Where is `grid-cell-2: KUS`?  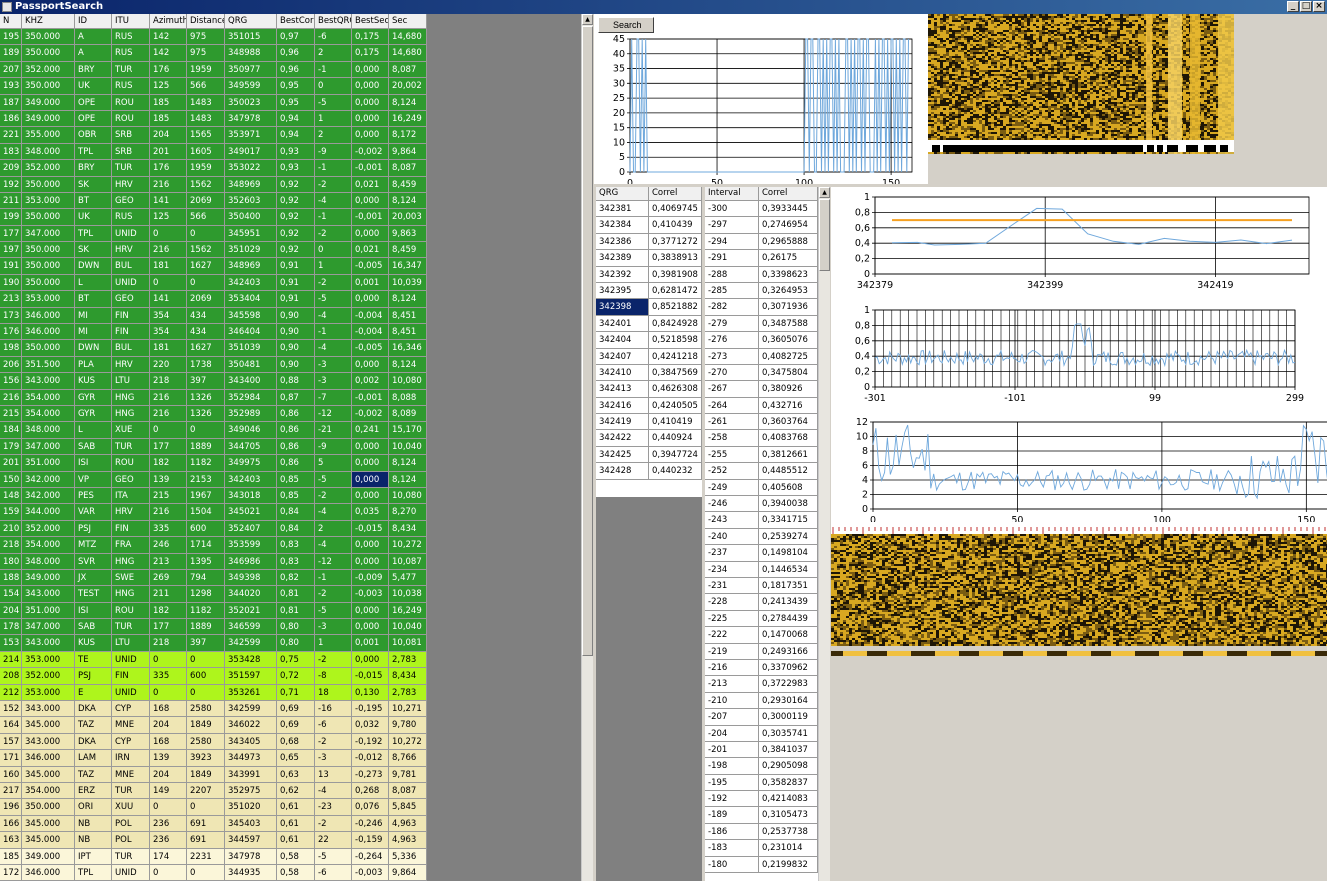 grid-cell-2: KUS is located at coordinates (93, 643).